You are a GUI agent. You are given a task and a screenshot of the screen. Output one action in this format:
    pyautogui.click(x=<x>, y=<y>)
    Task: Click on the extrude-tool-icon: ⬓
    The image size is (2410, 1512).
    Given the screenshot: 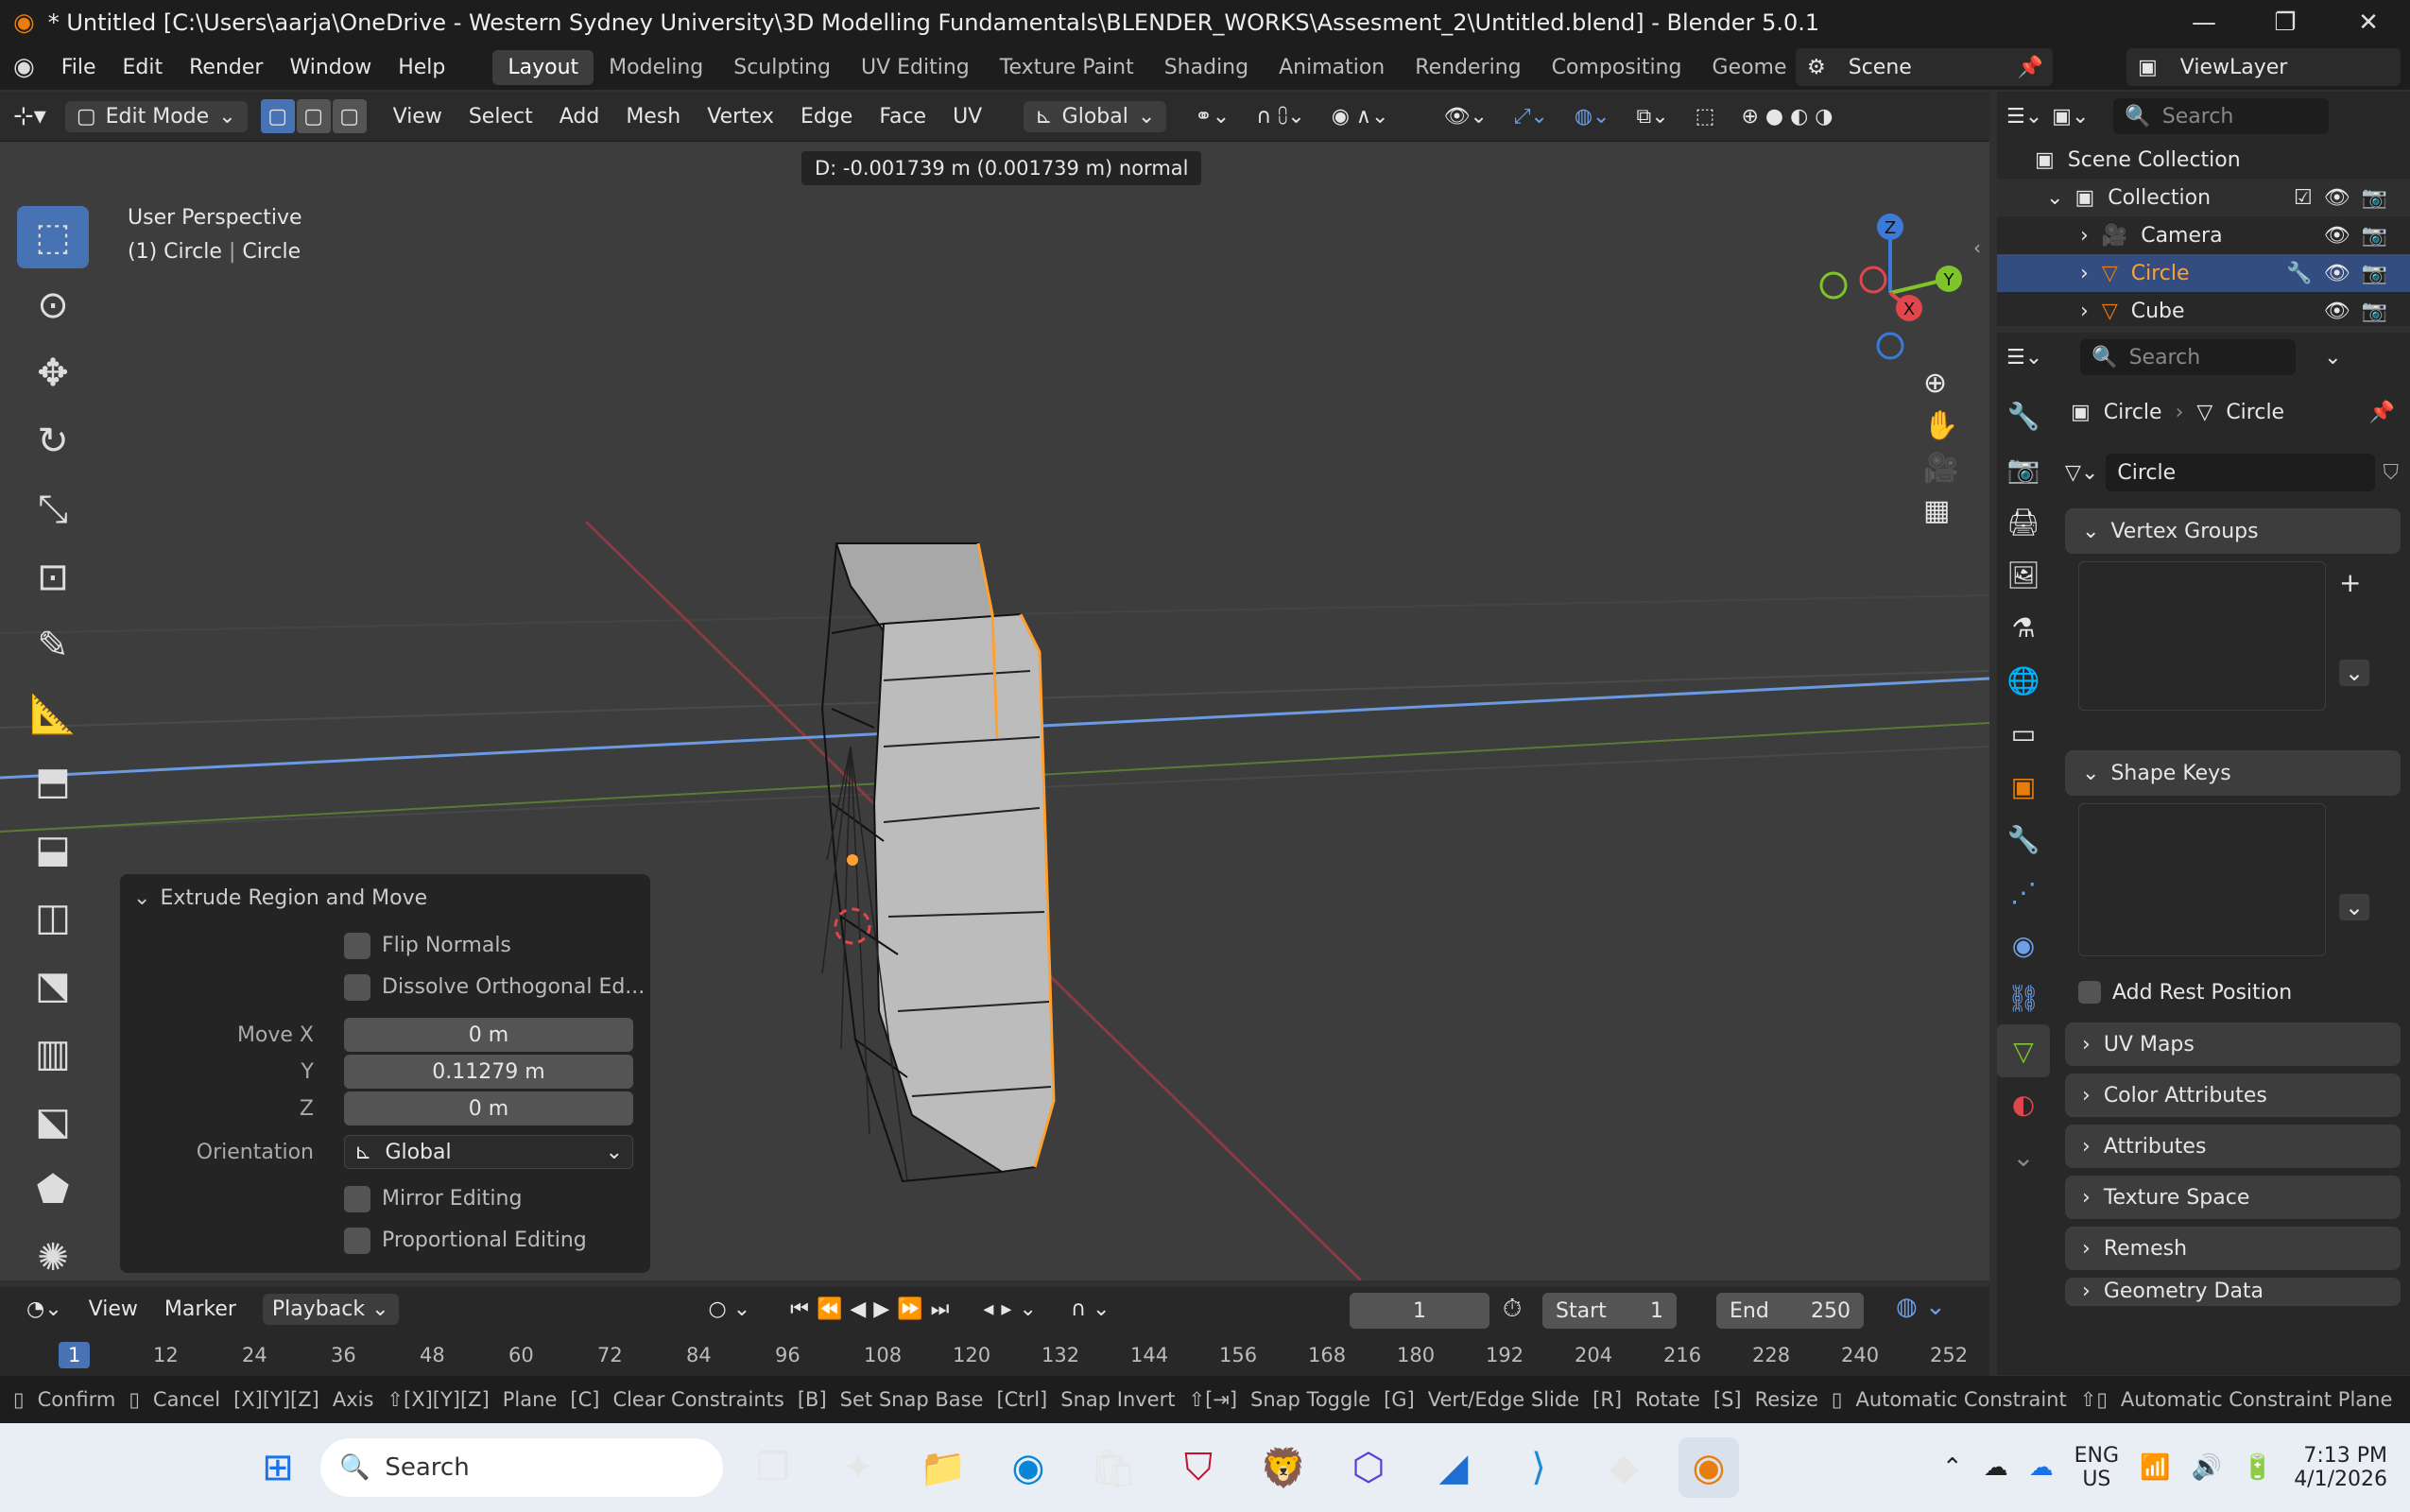 What is the action you would take?
    pyautogui.click(x=53, y=849)
    